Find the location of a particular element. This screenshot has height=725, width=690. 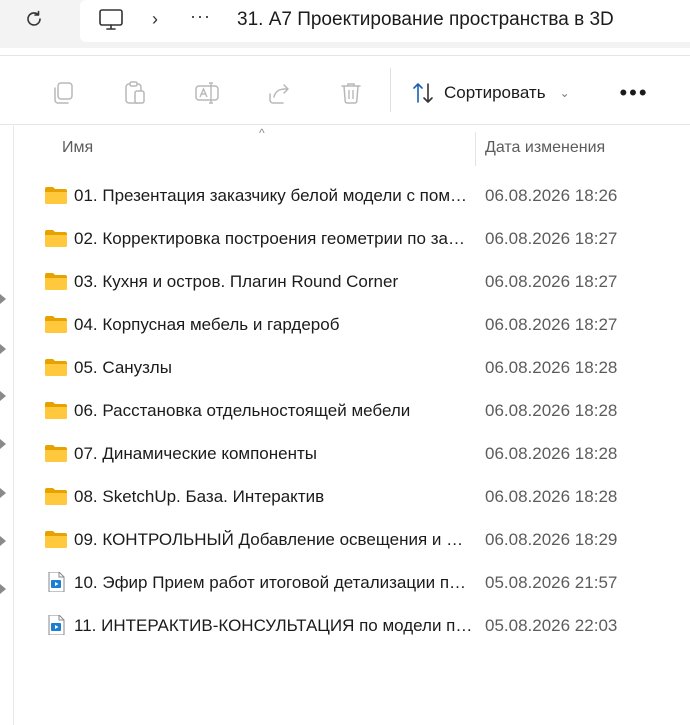

paste-button is located at coordinates (135, 93).